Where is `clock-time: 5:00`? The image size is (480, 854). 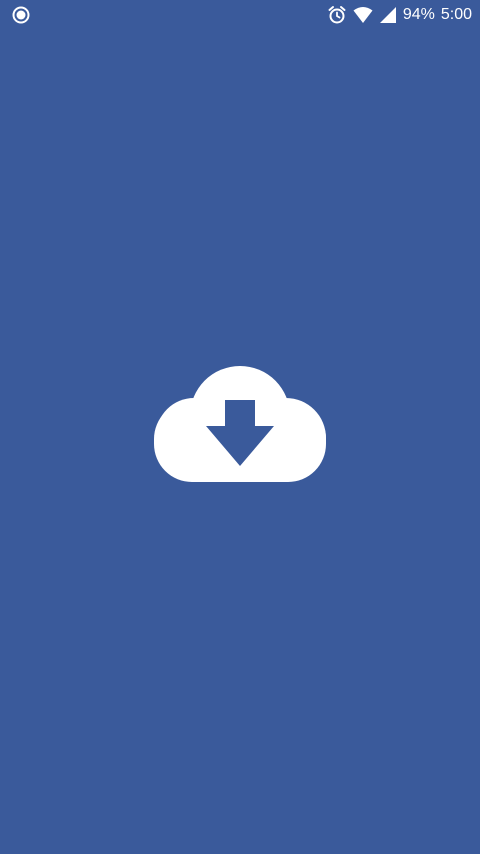 clock-time: 5:00 is located at coordinates (456, 14).